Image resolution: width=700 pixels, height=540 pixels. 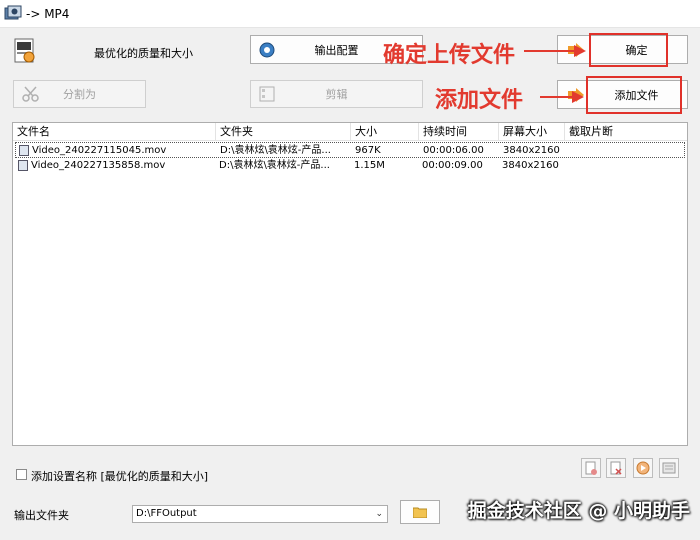 I want to click on column-header-folder: 文件夹, so click(x=283, y=132).